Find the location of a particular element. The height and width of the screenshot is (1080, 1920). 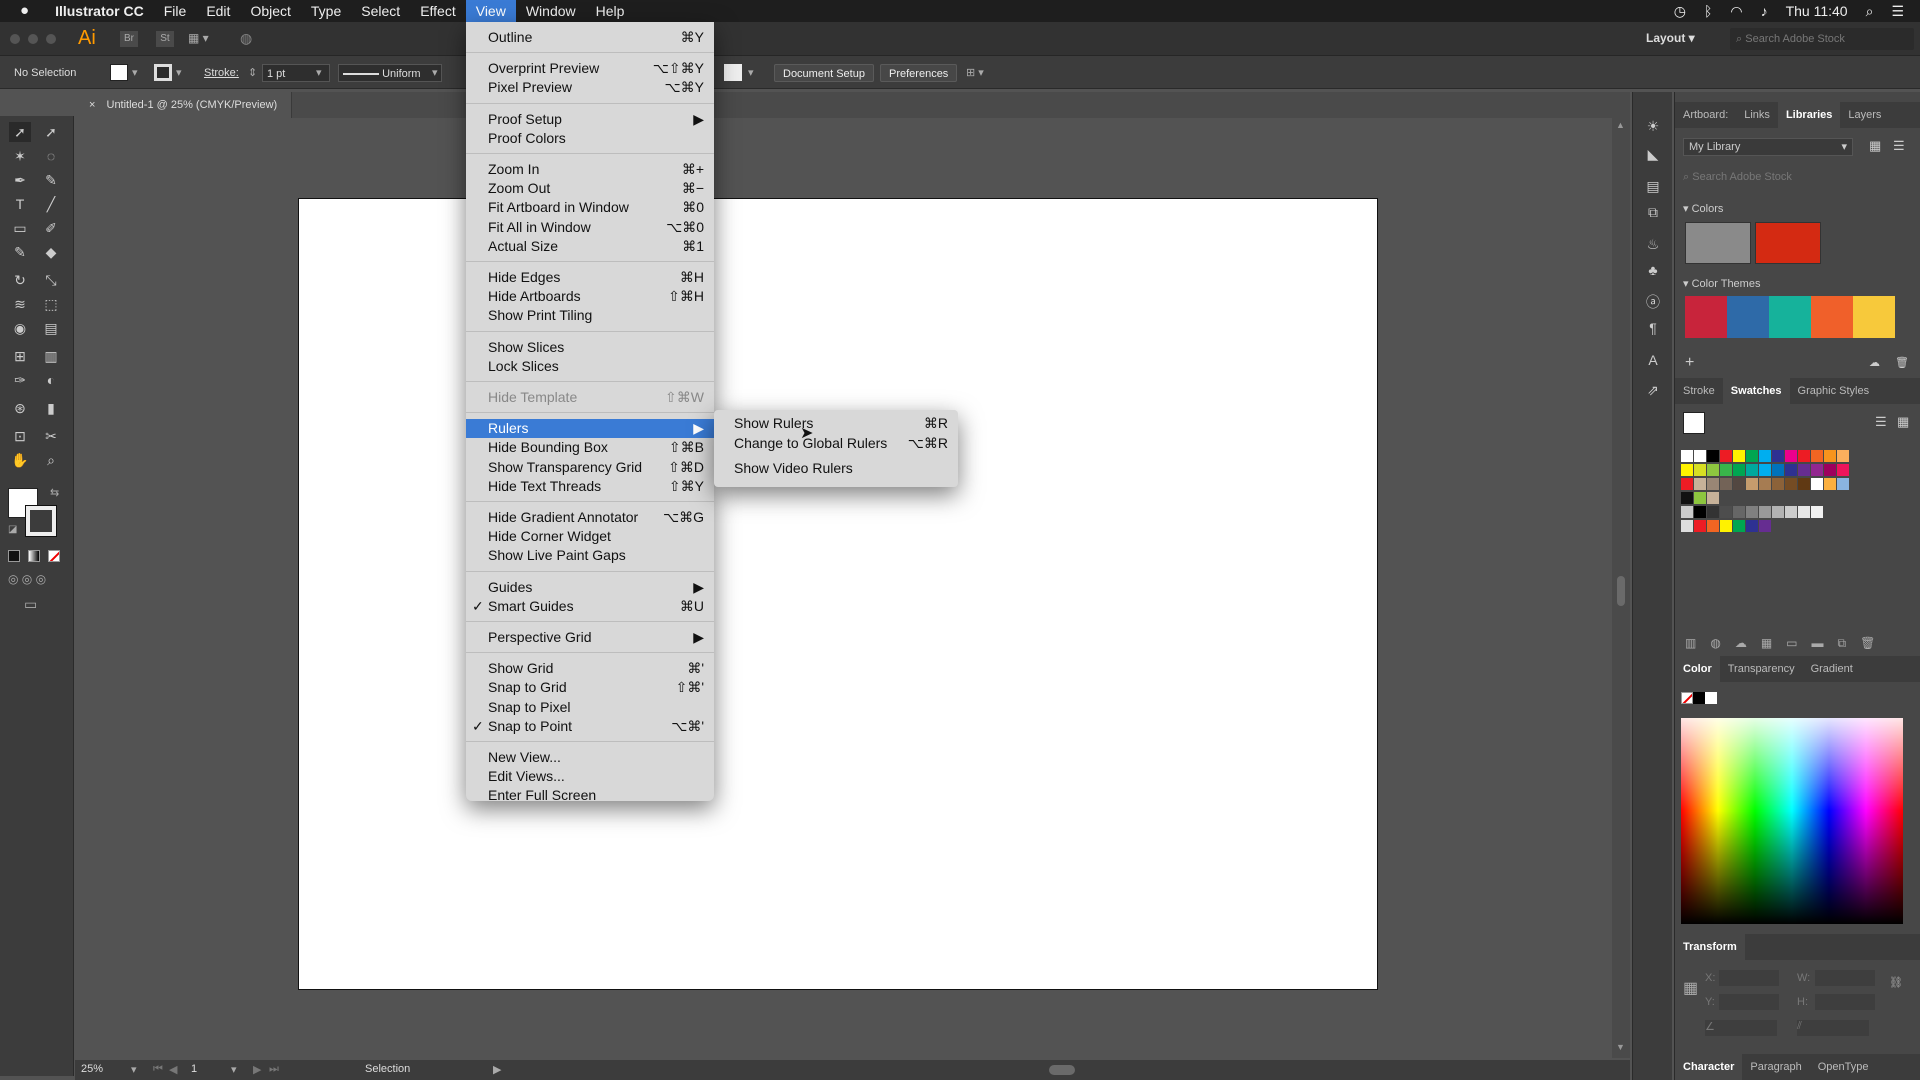

library-swatch-gray is located at coordinates (1718, 243).